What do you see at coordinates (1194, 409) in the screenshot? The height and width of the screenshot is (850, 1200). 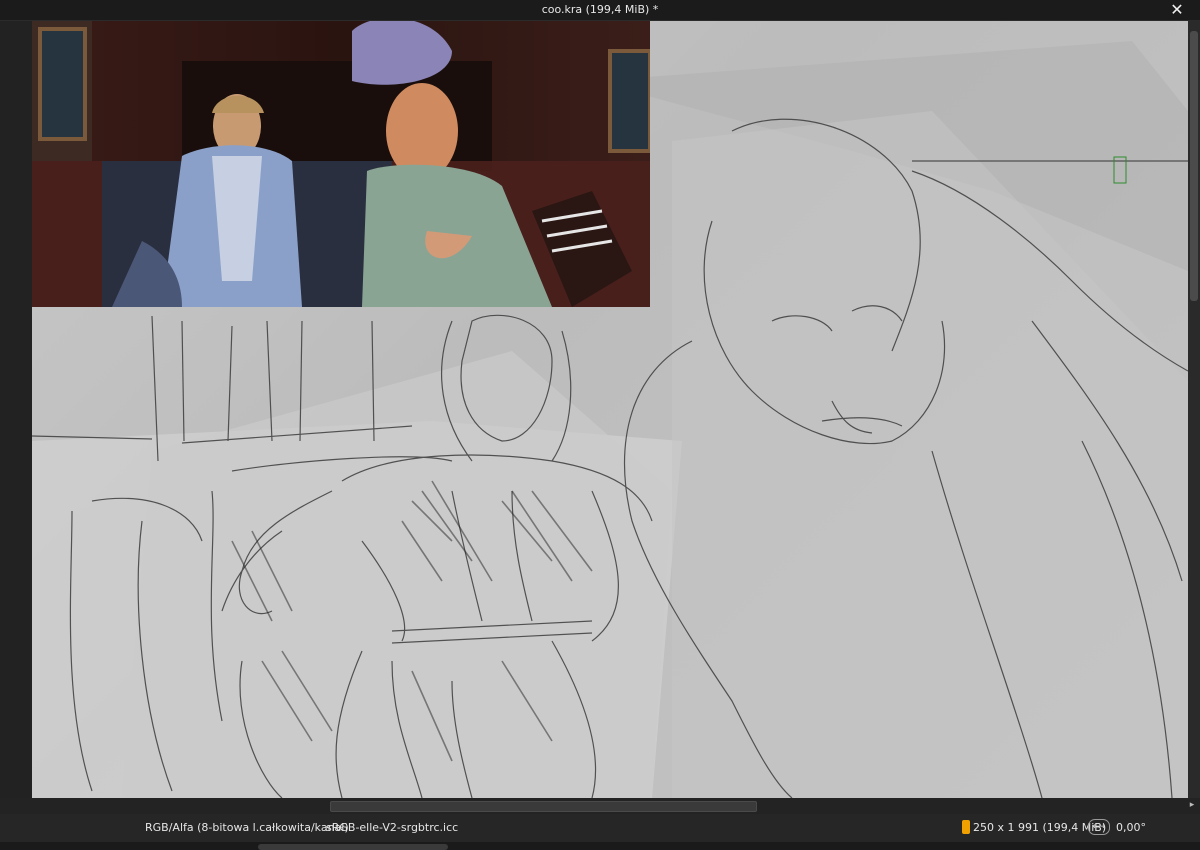 I see `vertical-scrollbar` at bounding box center [1194, 409].